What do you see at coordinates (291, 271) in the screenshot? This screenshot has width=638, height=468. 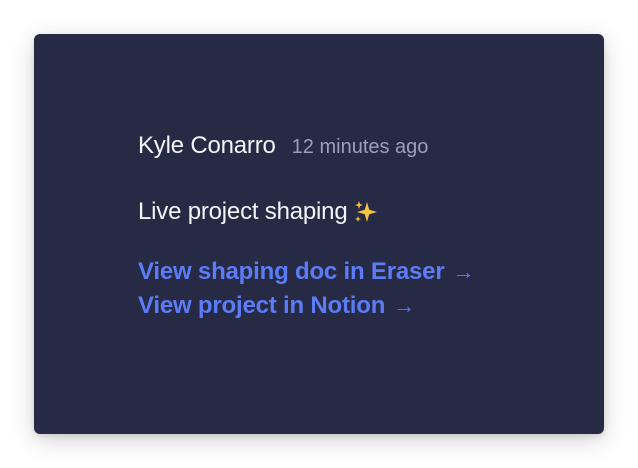 I see `eraser-doc-link-label: View shaping doc in Eraser` at bounding box center [291, 271].